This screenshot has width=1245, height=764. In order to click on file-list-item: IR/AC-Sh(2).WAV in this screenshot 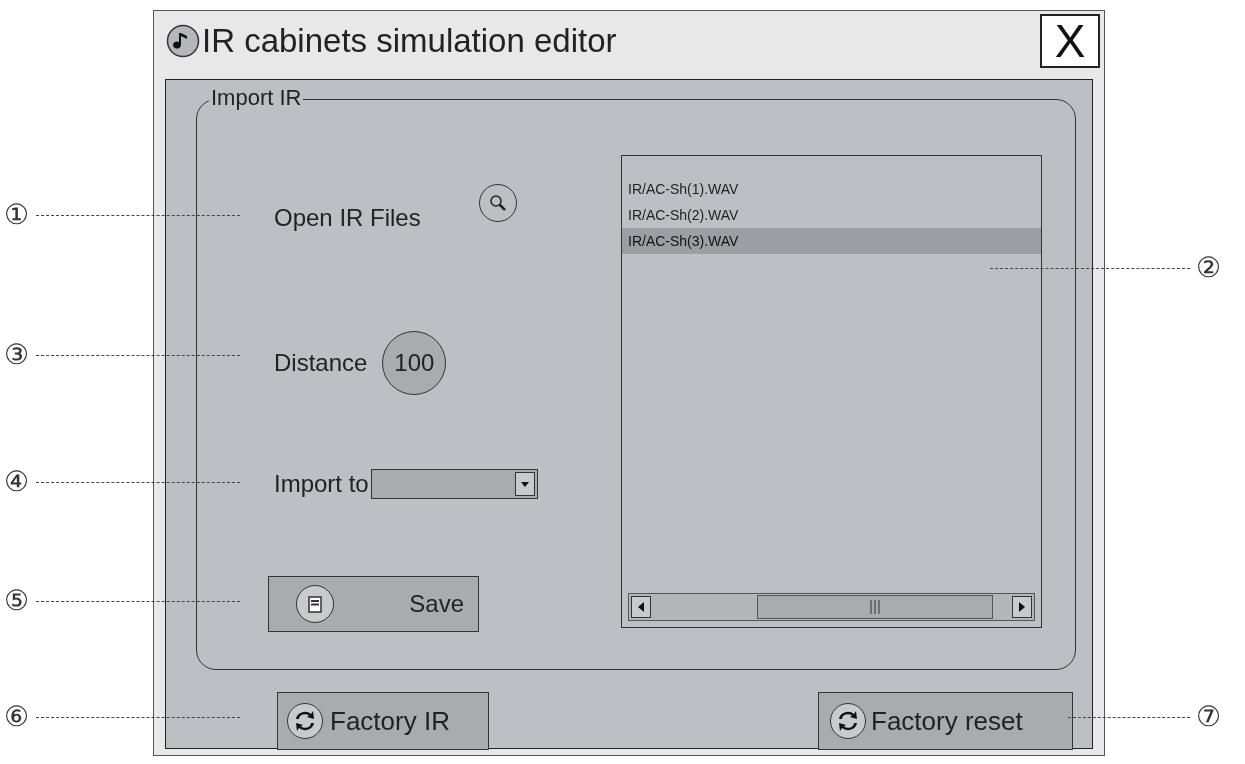, I will do `click(831, 215)`.